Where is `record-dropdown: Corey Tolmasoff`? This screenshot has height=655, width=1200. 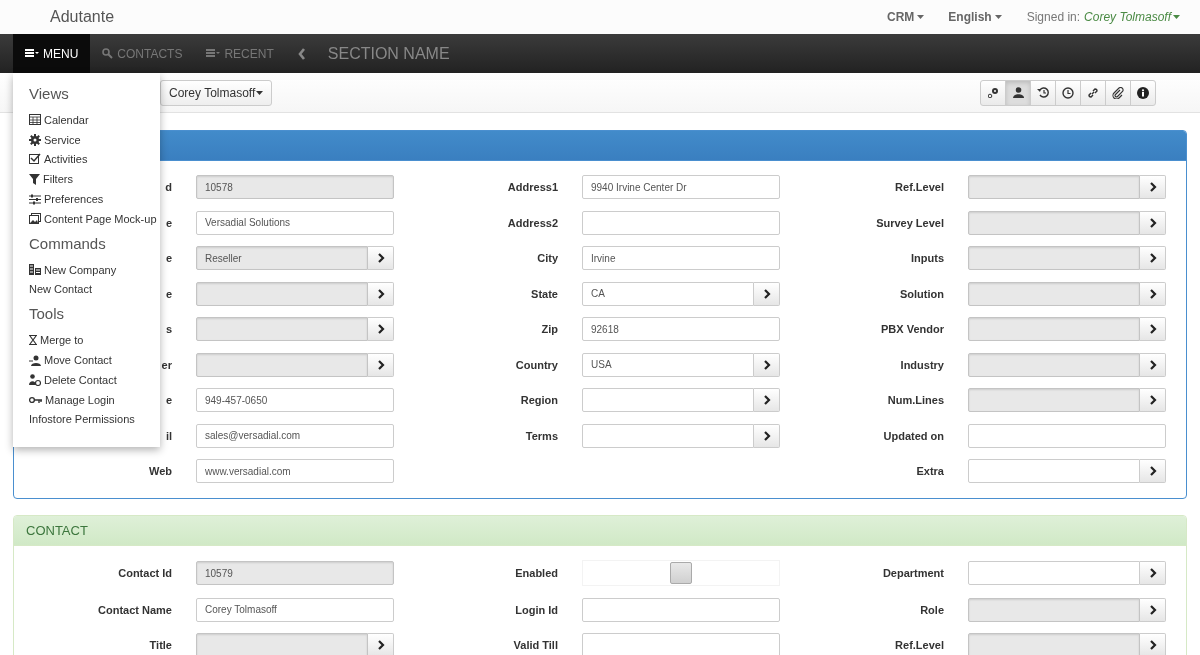 record-dropdown: Corey Tolmasoff is located at coordinates (216, 92).